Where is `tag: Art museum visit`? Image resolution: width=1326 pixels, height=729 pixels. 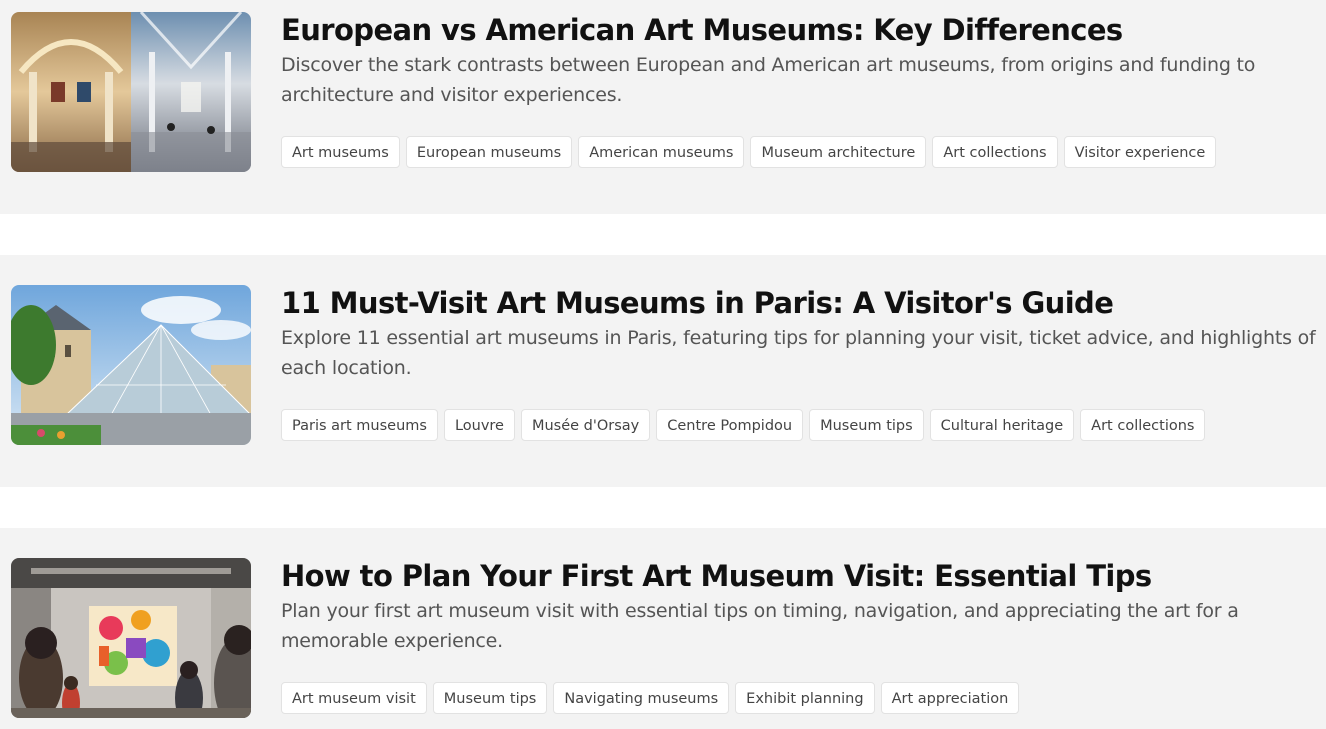
tag: Art museum visit is located at coordinates (354, 698).